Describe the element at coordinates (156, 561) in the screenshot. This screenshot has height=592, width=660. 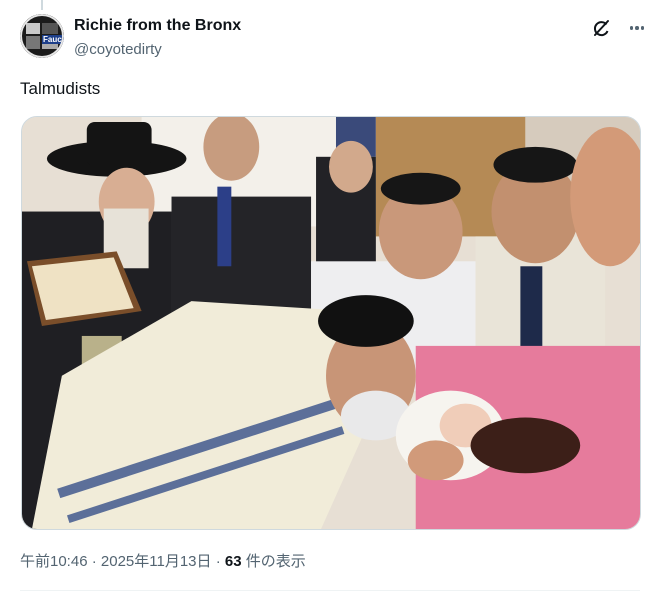
I see `tweet-date: 2025年11月13日` at that location.